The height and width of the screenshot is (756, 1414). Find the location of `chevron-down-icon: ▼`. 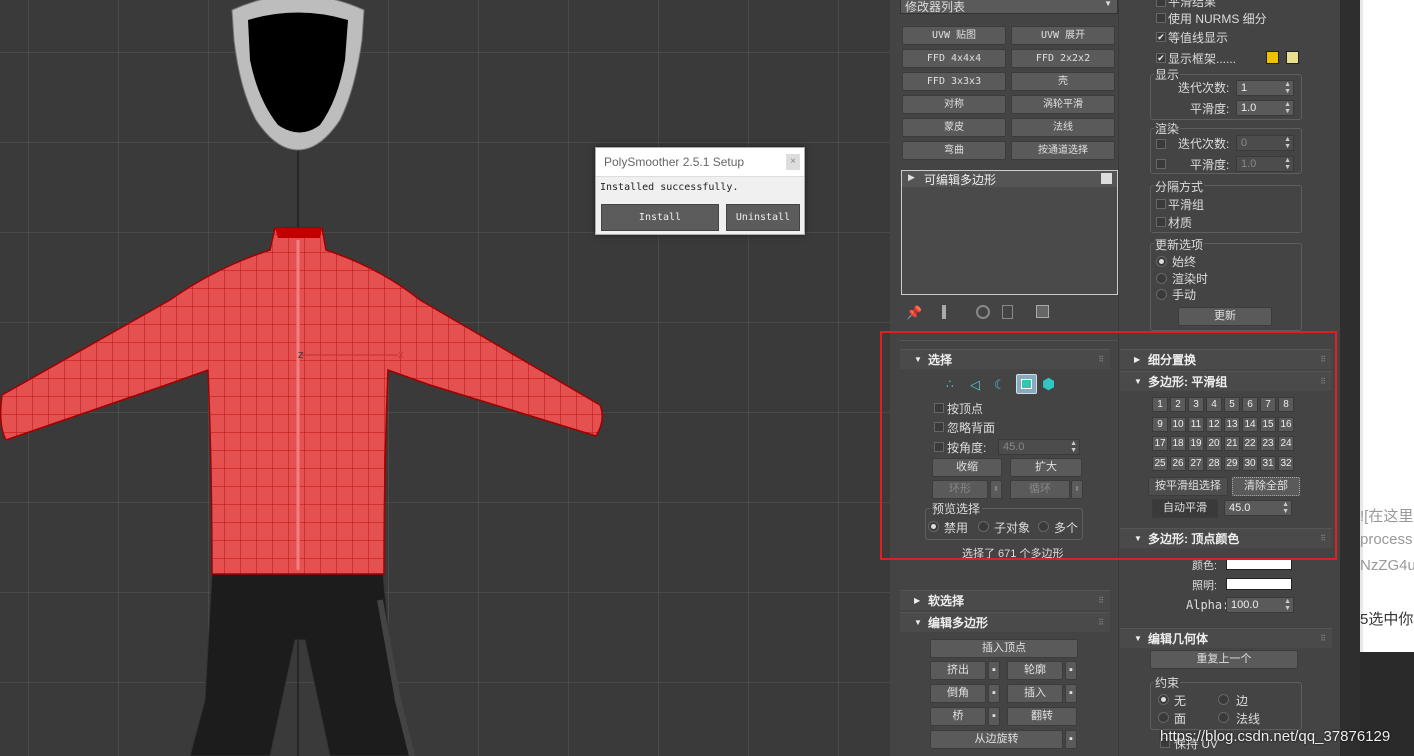

chevron-down-icon: ▼ is located at coordinates (1108, 4).